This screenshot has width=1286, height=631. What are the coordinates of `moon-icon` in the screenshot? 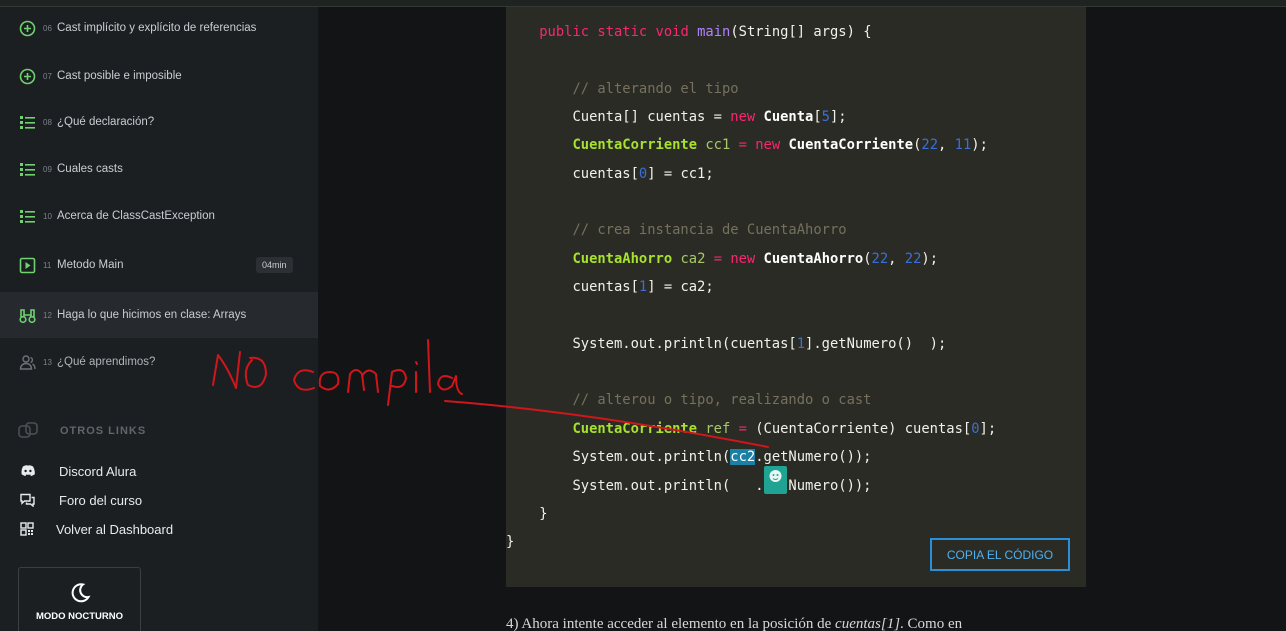 It's located at (81, 593).